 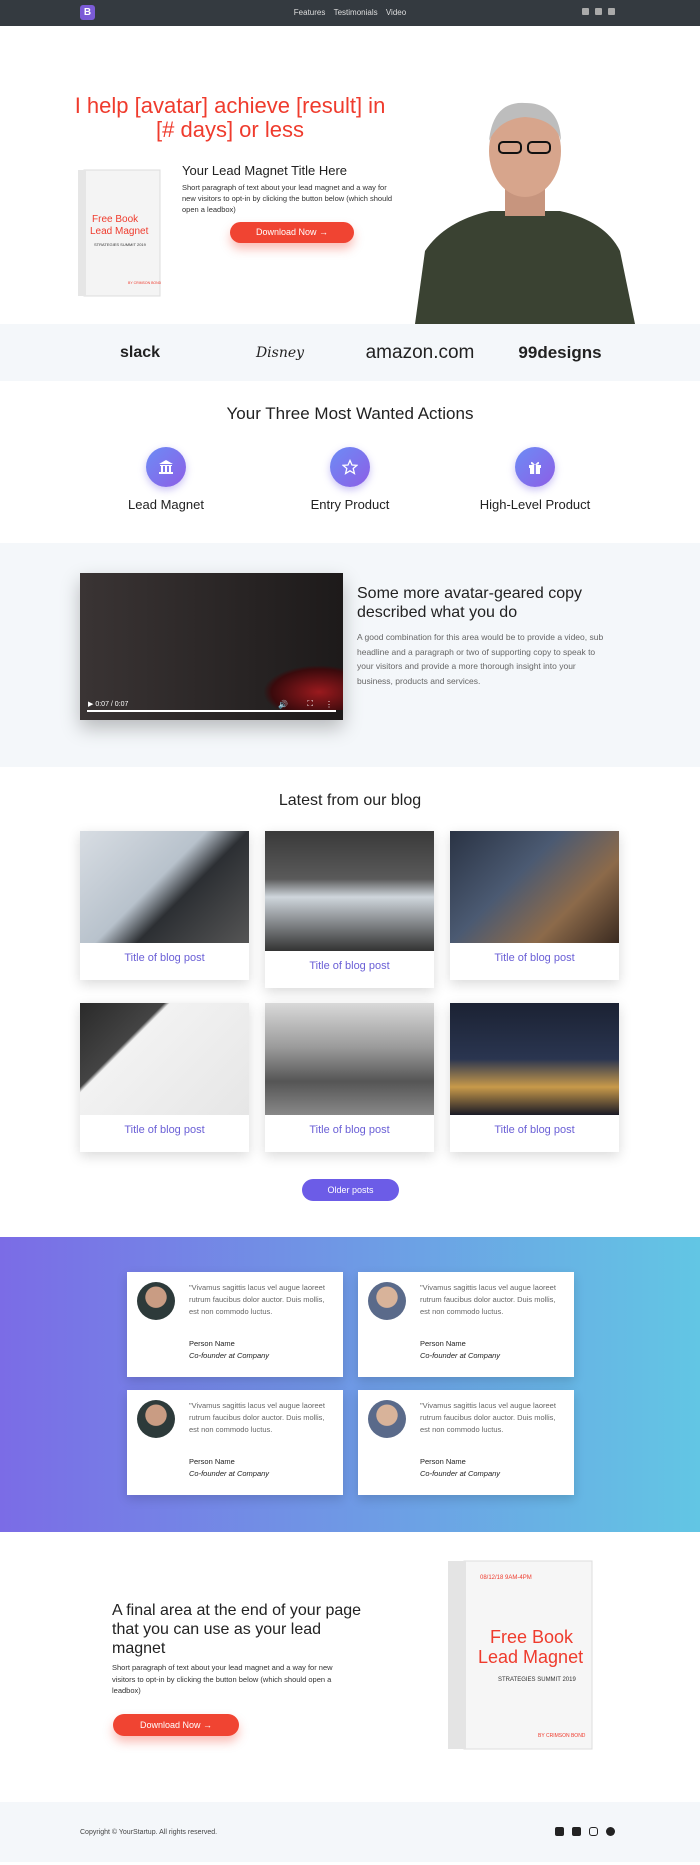 I want to click on video-progress-bar, so click(x=211, y=711).